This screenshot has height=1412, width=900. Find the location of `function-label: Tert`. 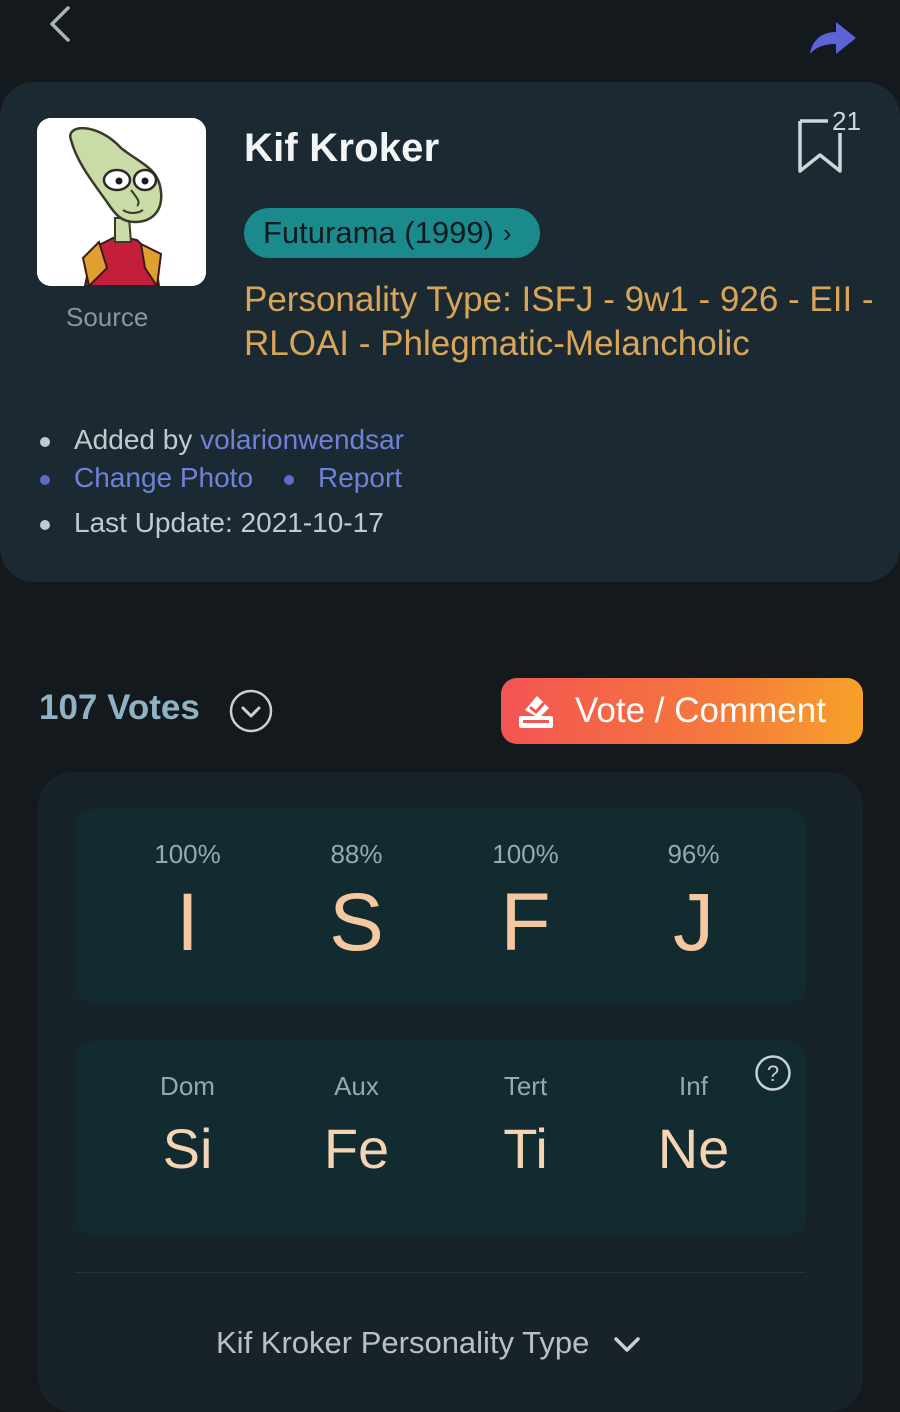

function-label: Tert is located at coordinates (525, 1086).